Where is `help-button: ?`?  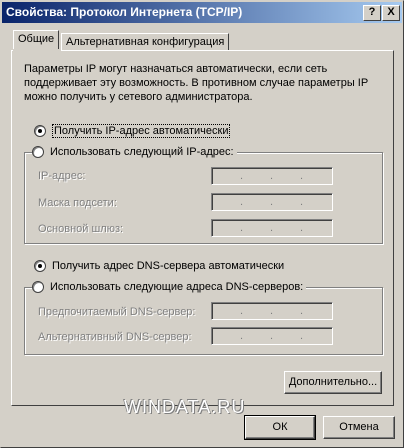
help-button: ? is located at coordinates (372, 13).